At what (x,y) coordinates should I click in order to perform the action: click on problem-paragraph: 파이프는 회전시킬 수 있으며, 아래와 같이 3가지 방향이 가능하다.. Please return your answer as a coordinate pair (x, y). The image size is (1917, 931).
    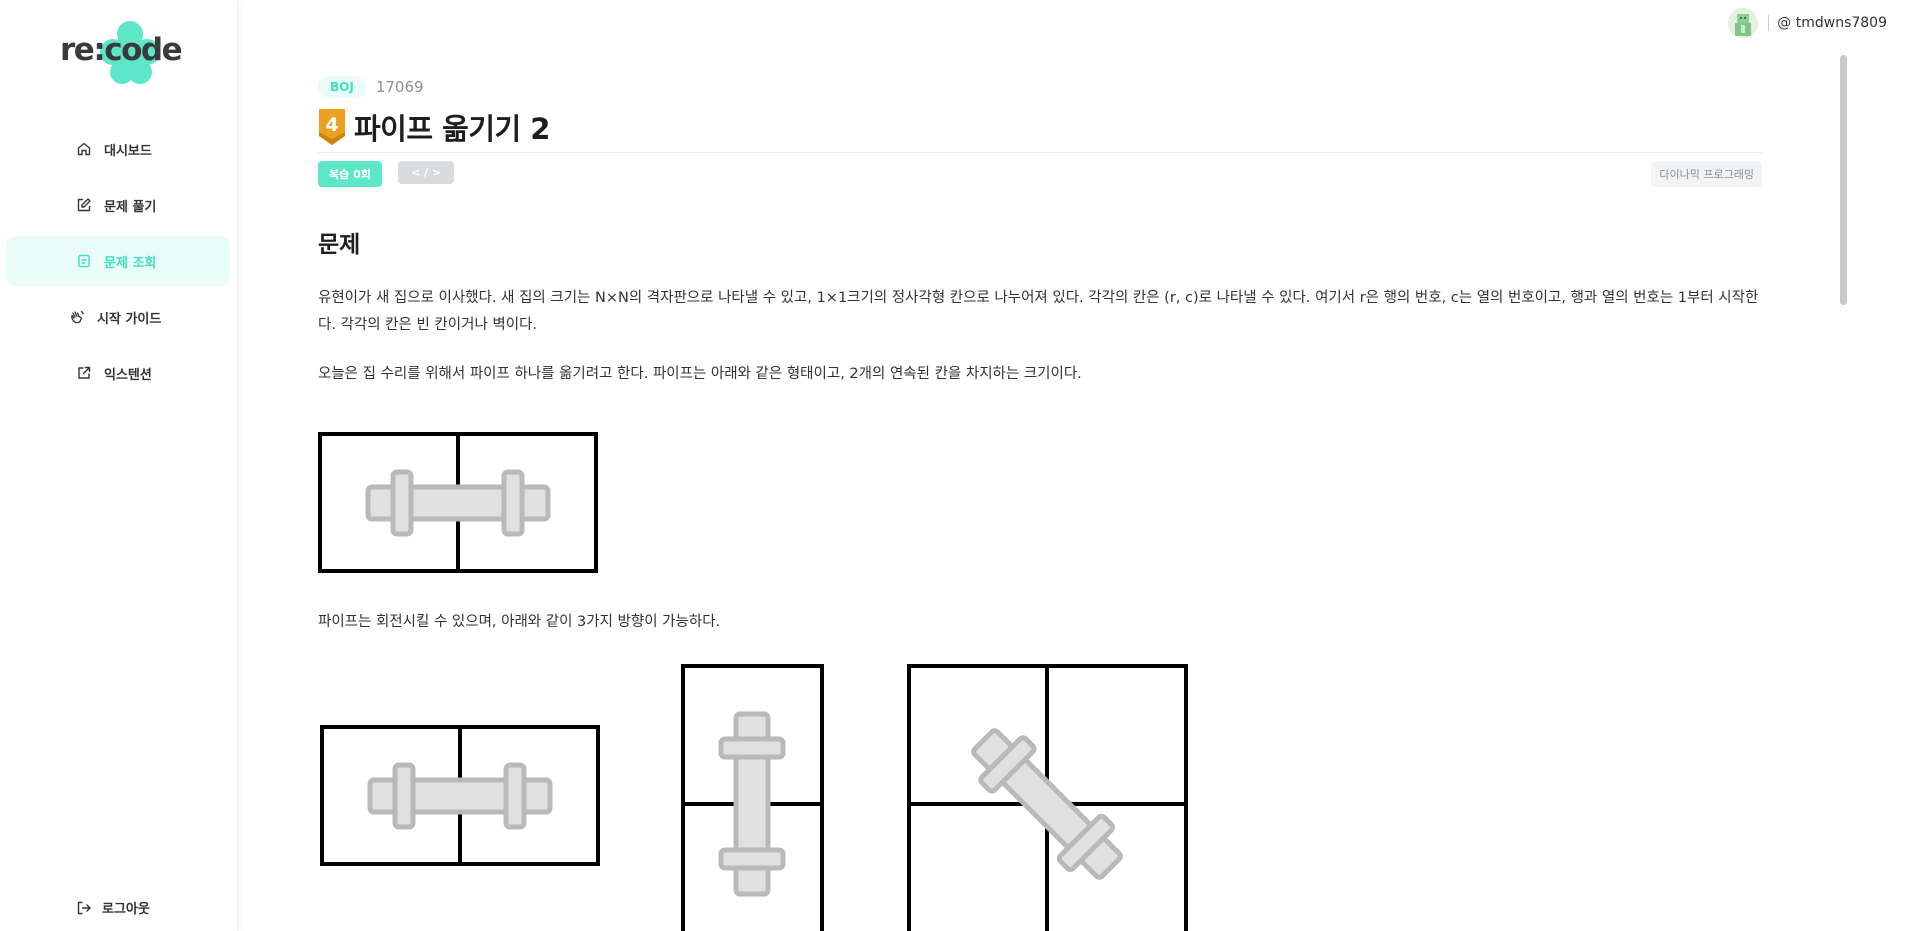
    Looking at the image, I should click on (519, 622).